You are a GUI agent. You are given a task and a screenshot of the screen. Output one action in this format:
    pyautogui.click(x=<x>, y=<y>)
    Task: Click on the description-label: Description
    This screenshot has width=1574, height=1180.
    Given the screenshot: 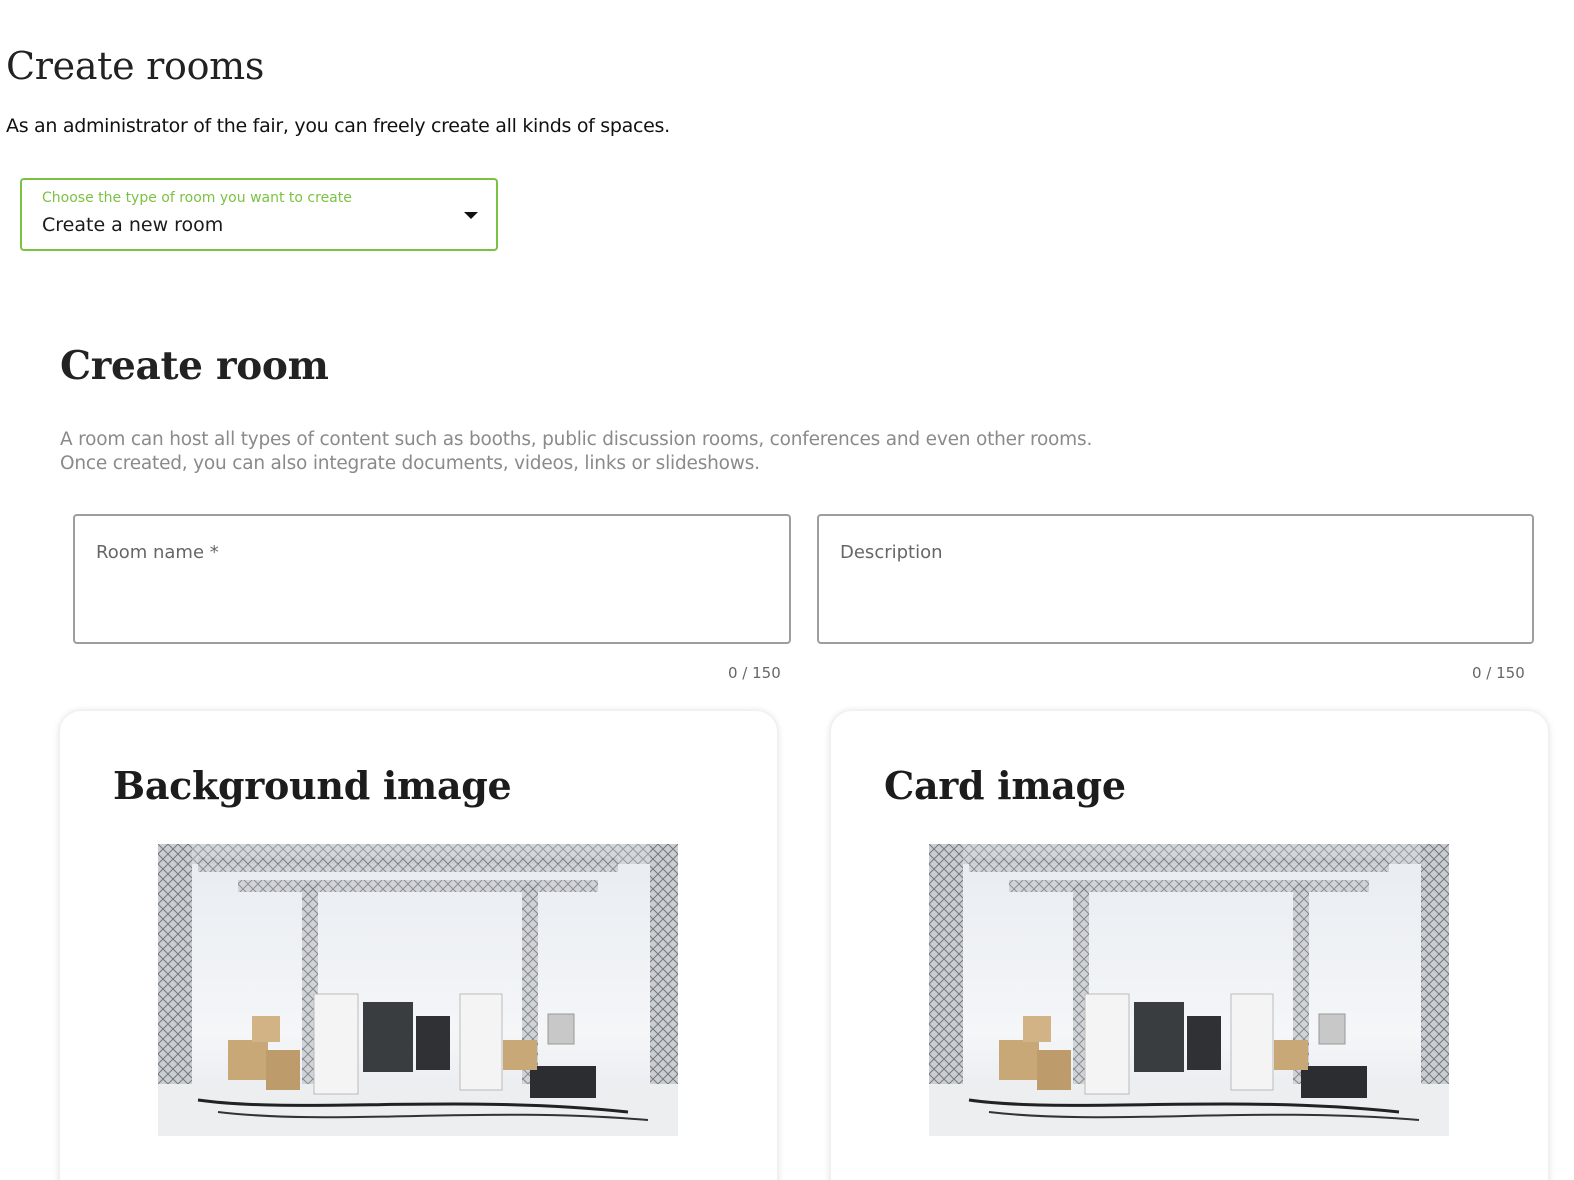 What is the action you would take?
    pyautogui.click(x=891, y=552)
    